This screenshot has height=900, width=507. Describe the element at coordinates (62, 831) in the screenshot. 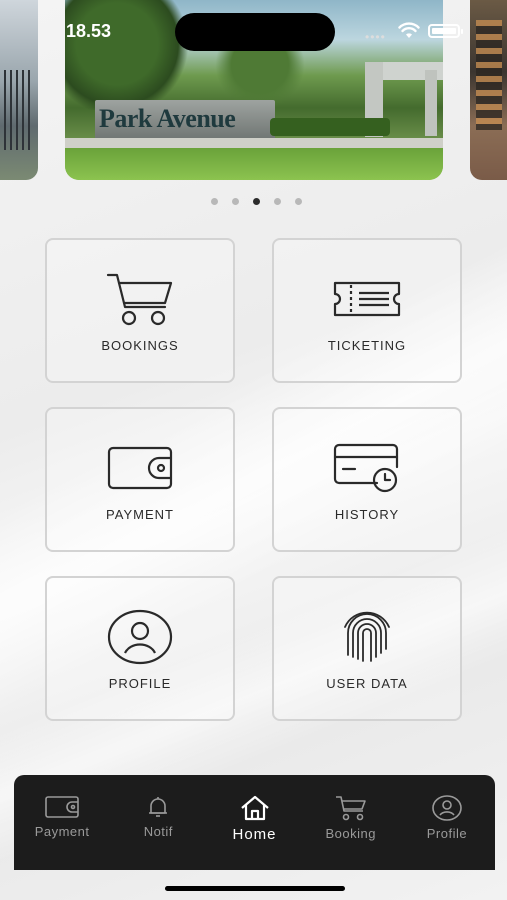

I see `nav-payment-label: Payment` at that location.